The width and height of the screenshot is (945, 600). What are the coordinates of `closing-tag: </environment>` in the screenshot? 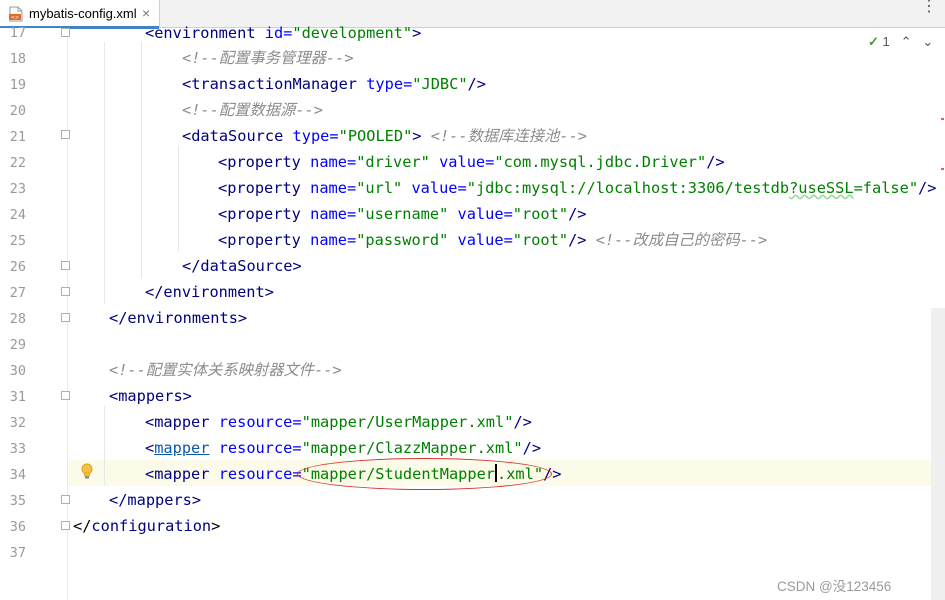 It's located at (209, 292).